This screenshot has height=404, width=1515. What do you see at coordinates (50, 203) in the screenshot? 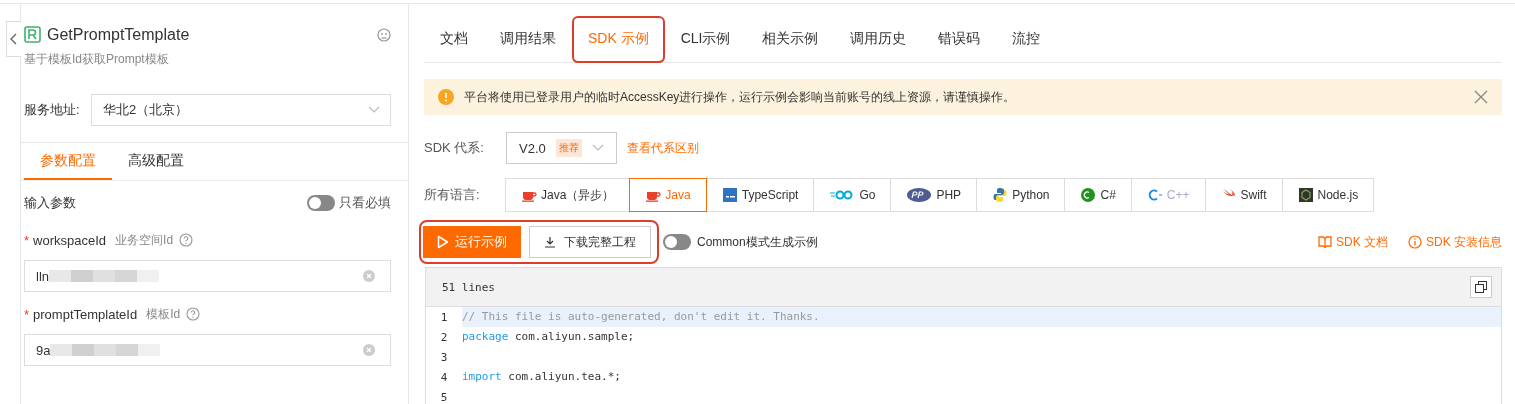
I see `section-title: 输入参数` at bounding box center [50, 203].